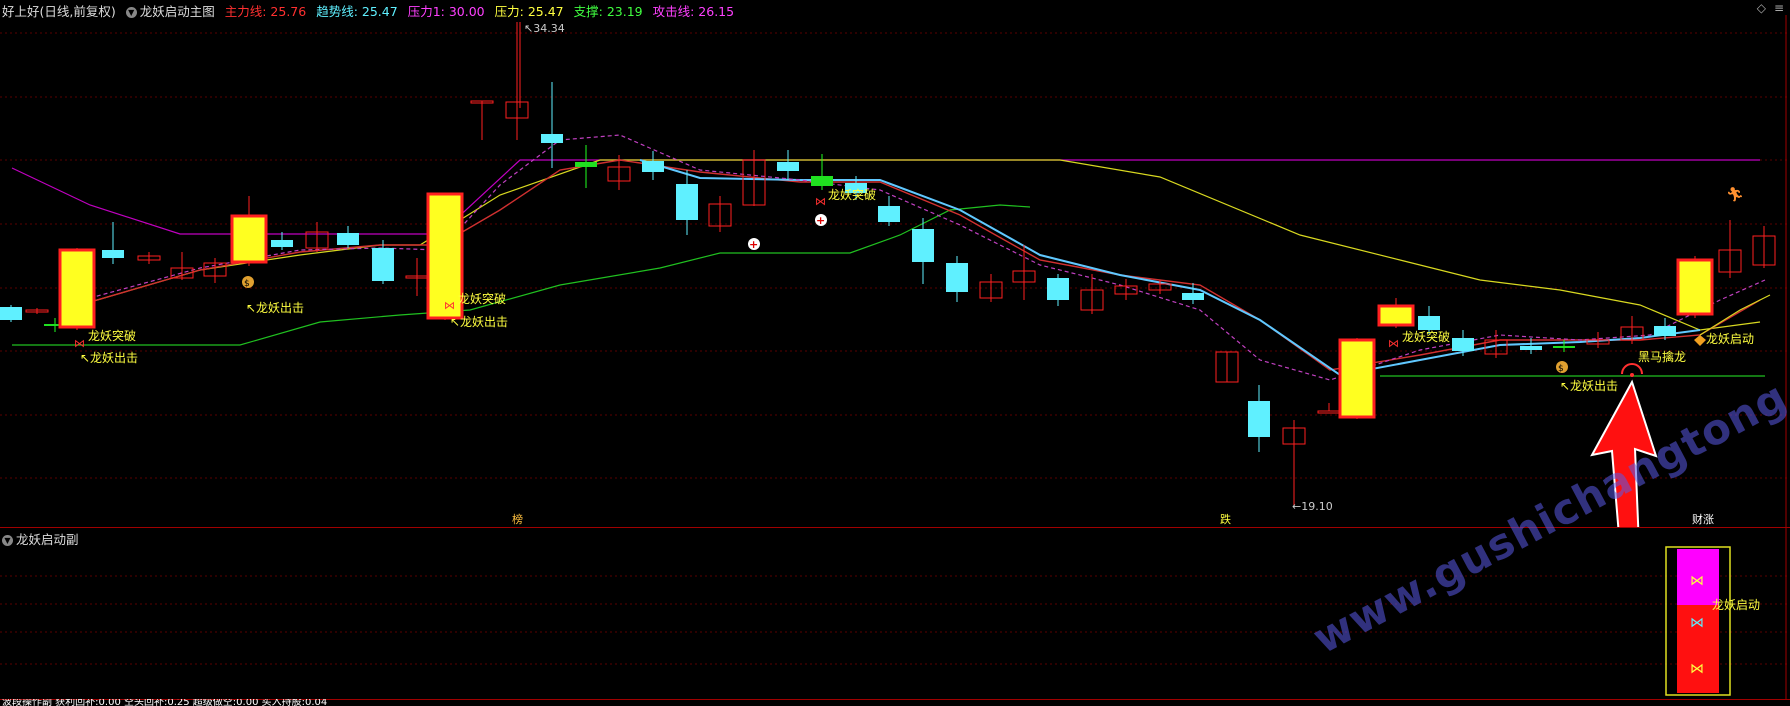 This screenshot has height=706, width=1790. Describe the element at coordinates (895, 620) in the screenshot. I see `sub-grid` at that location.